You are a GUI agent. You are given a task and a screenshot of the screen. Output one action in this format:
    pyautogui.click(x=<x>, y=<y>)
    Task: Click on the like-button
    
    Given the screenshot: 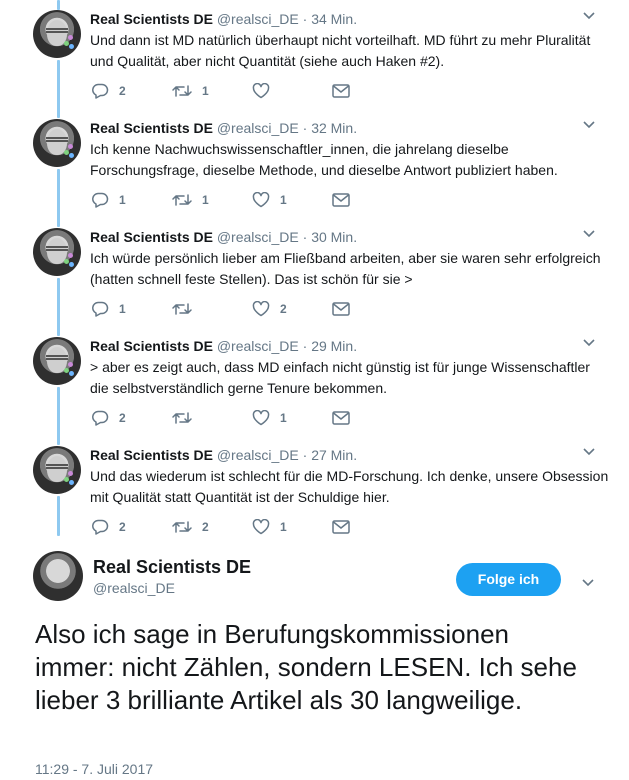 What is the action you would take?
    pyautogui.click(x=266, y=91)
    